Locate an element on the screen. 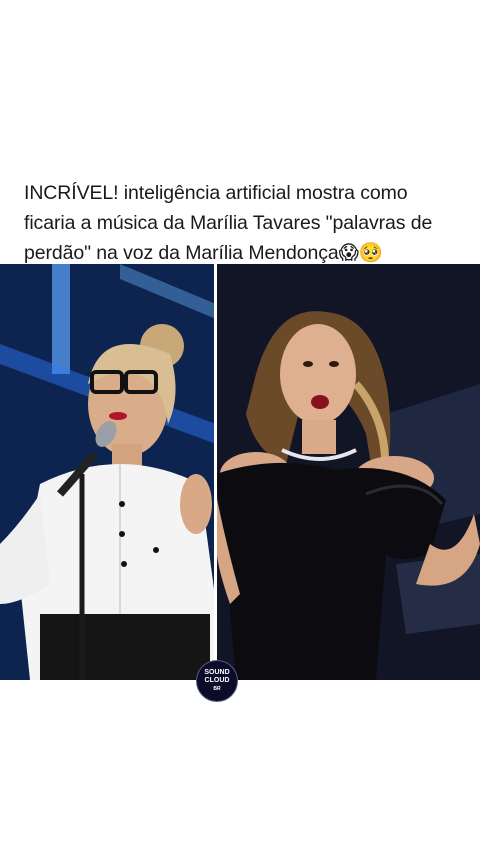 This screenshot has height=854, width=480. sound-cloud-logo: SOUND CLOUD BR is located at coordinates (217, 681).